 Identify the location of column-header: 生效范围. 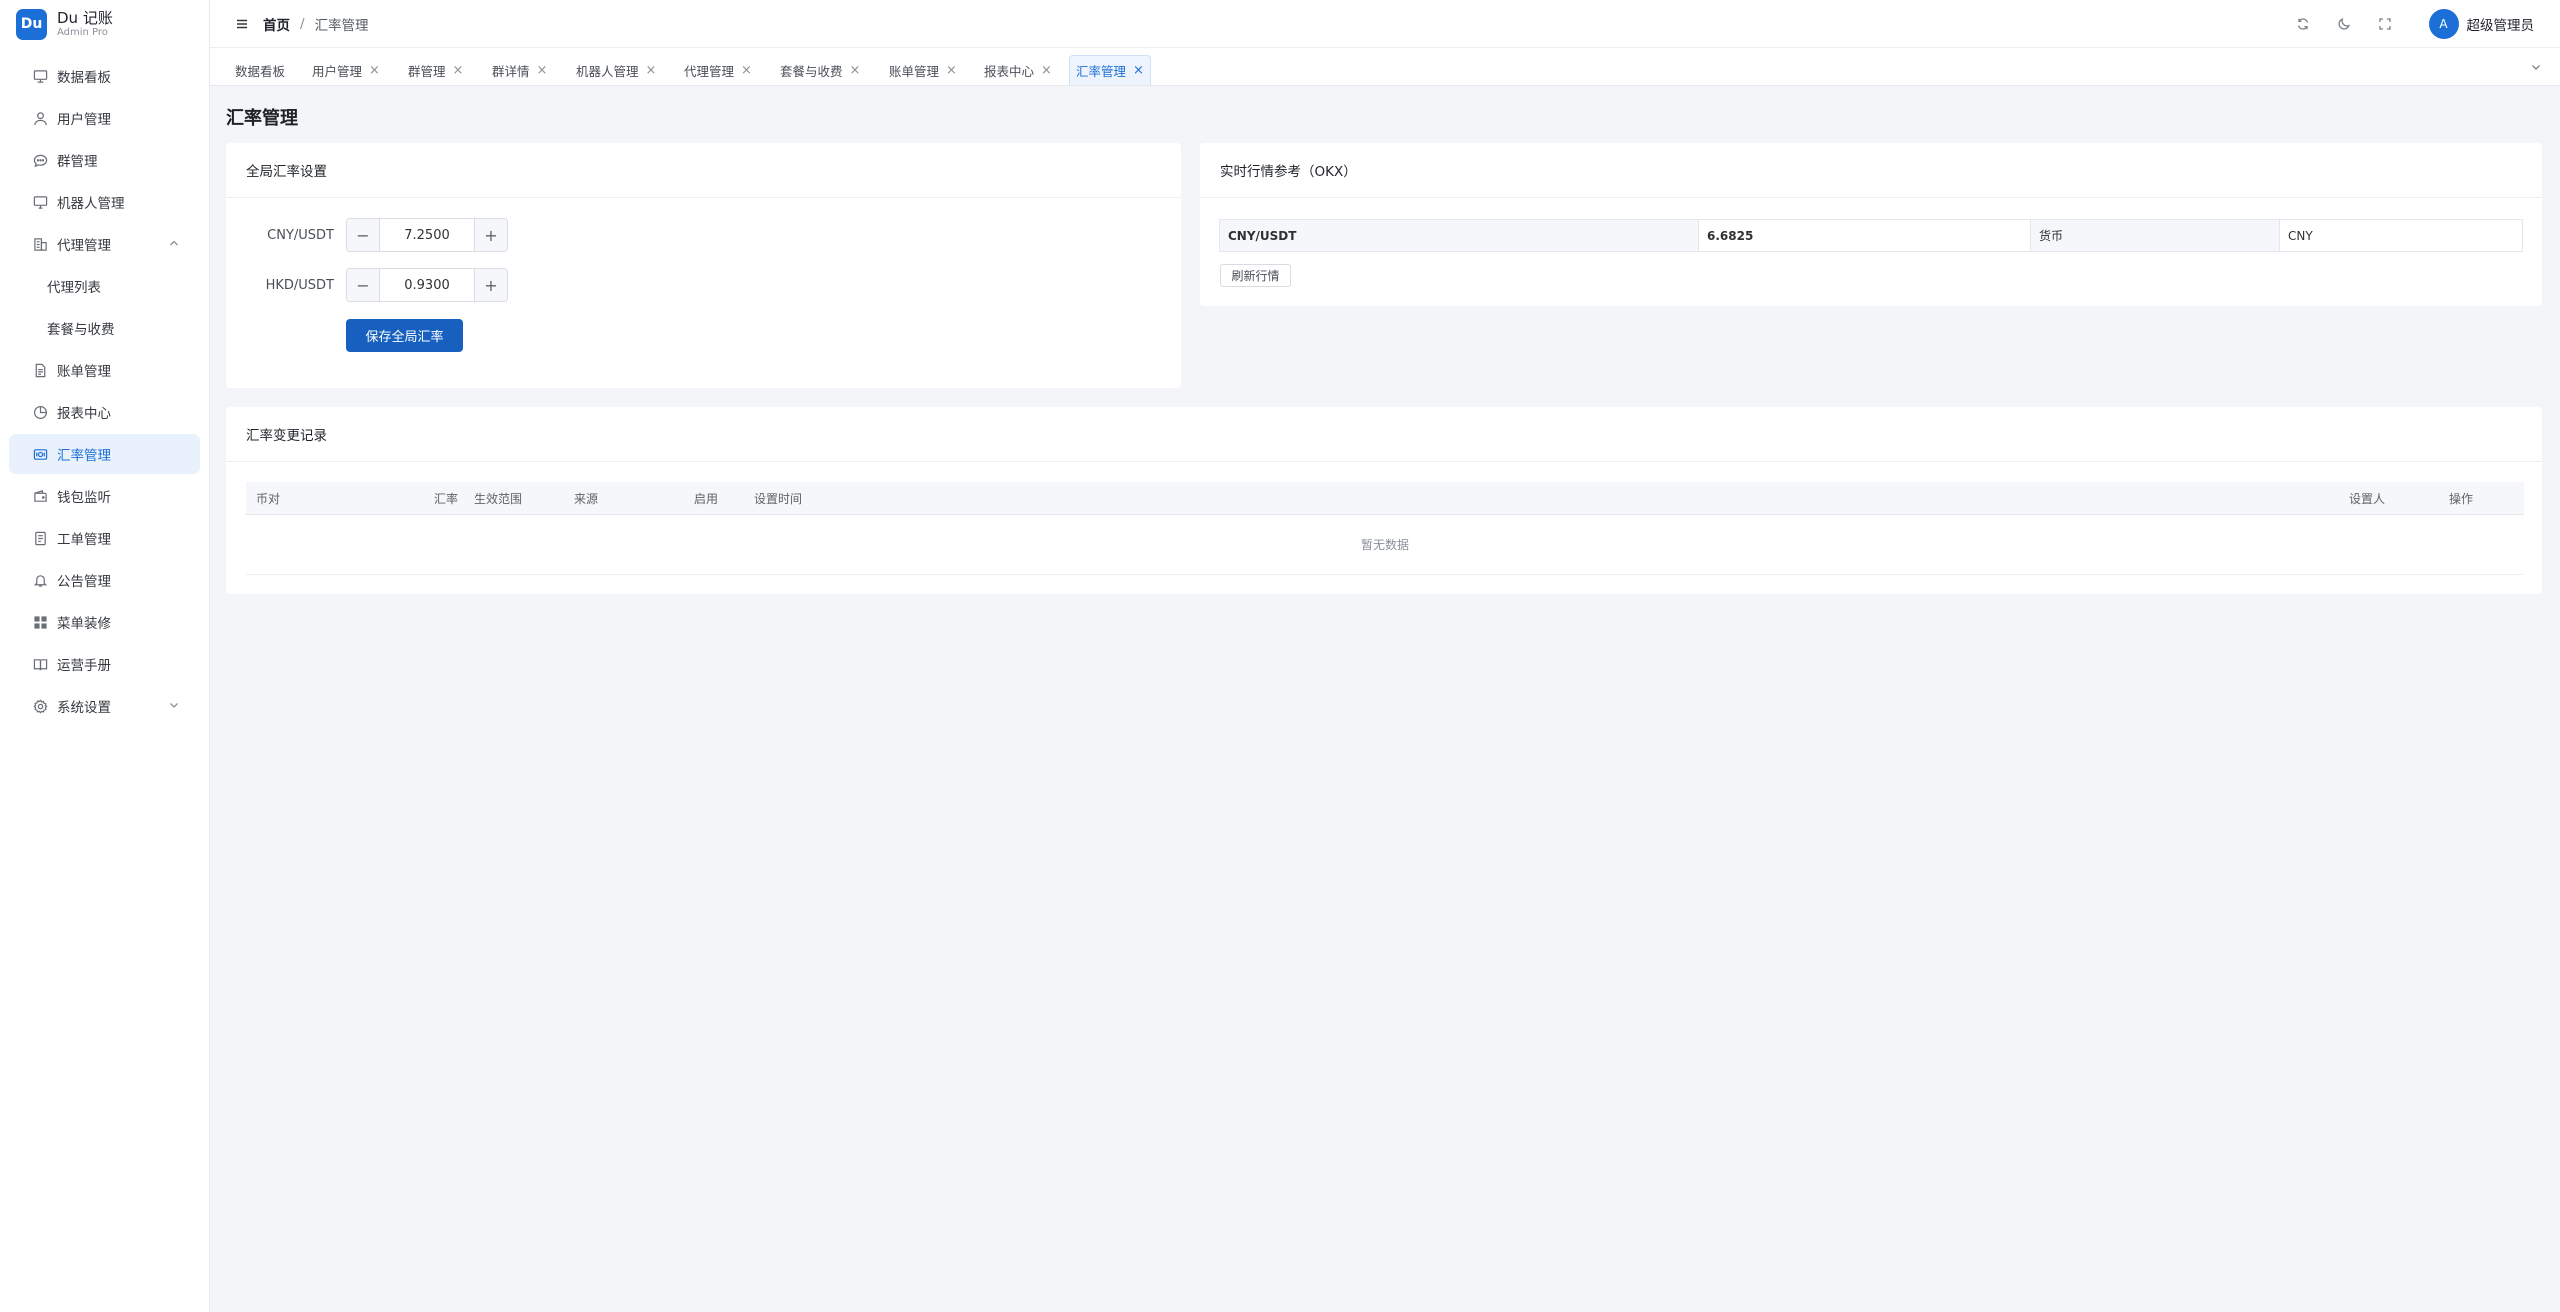
(498, 499).